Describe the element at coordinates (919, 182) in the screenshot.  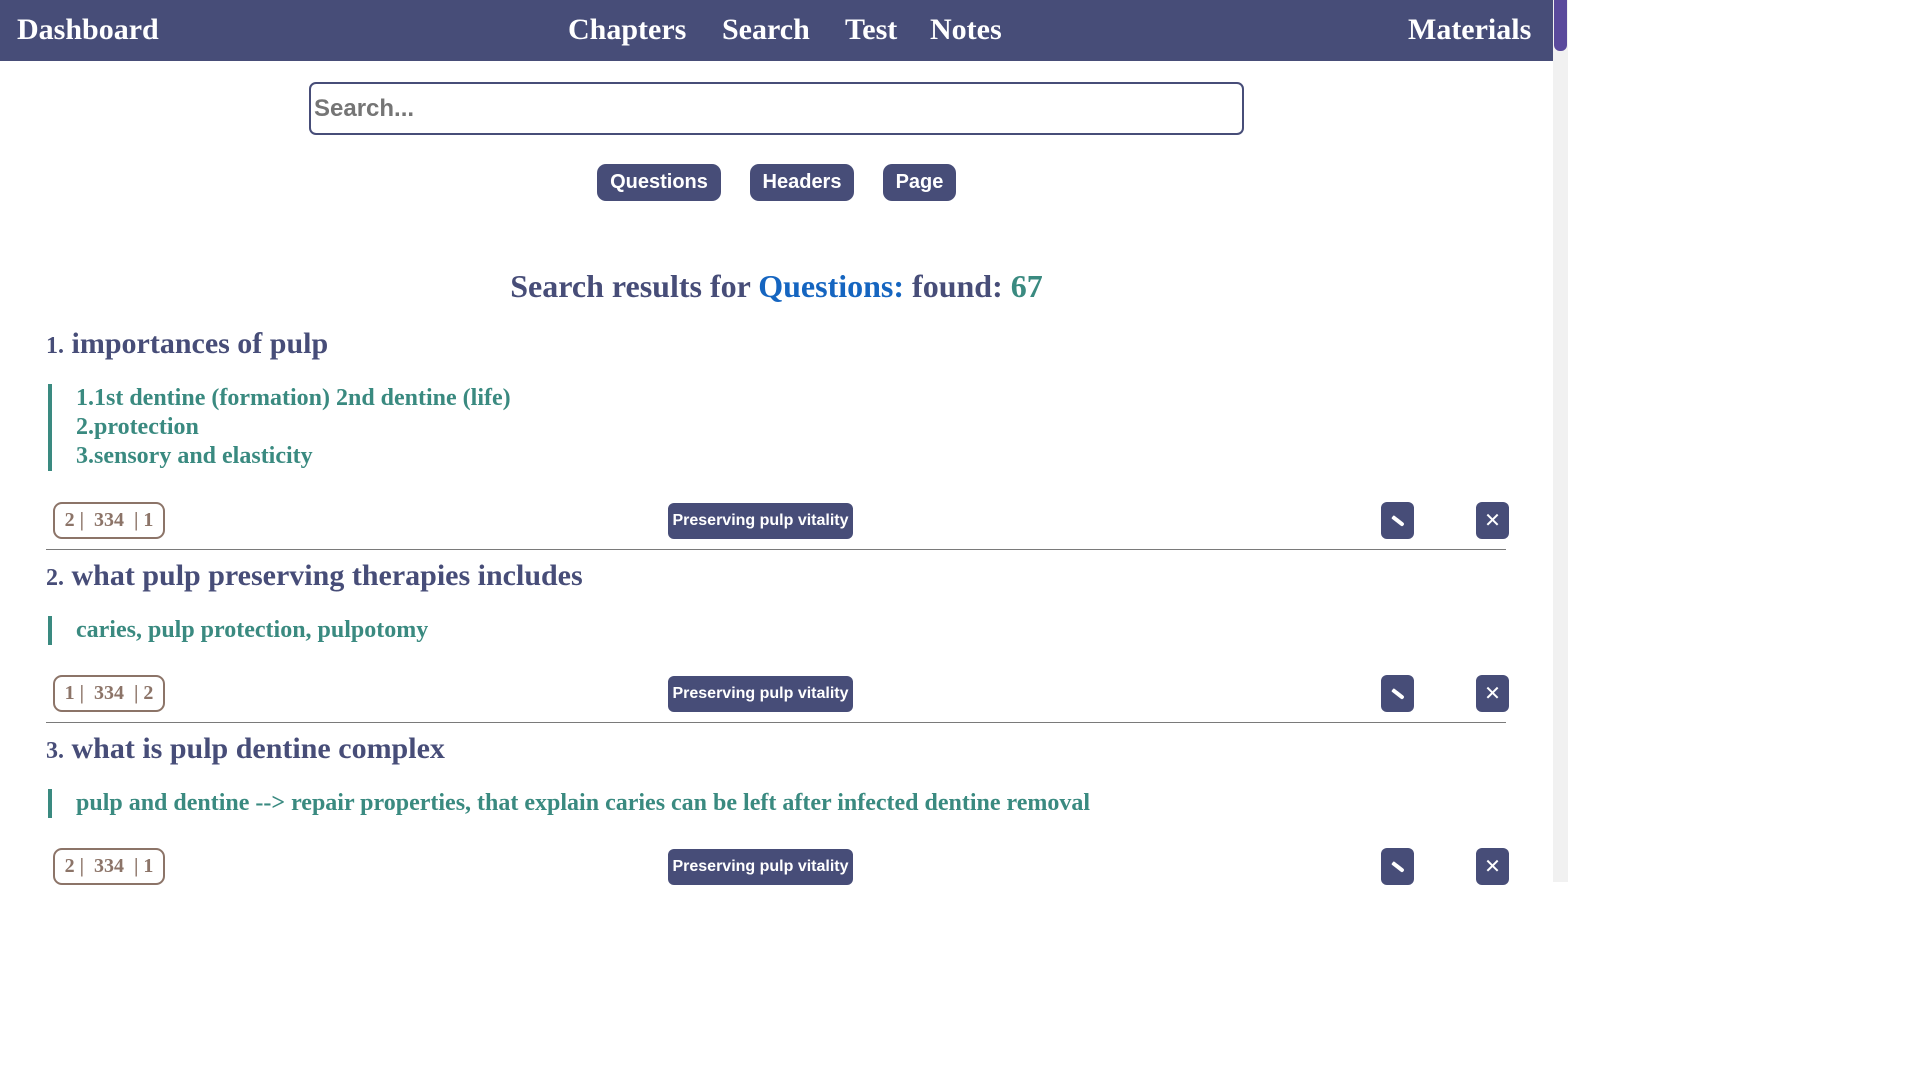
I see `filter-page-button: Page` at that location.